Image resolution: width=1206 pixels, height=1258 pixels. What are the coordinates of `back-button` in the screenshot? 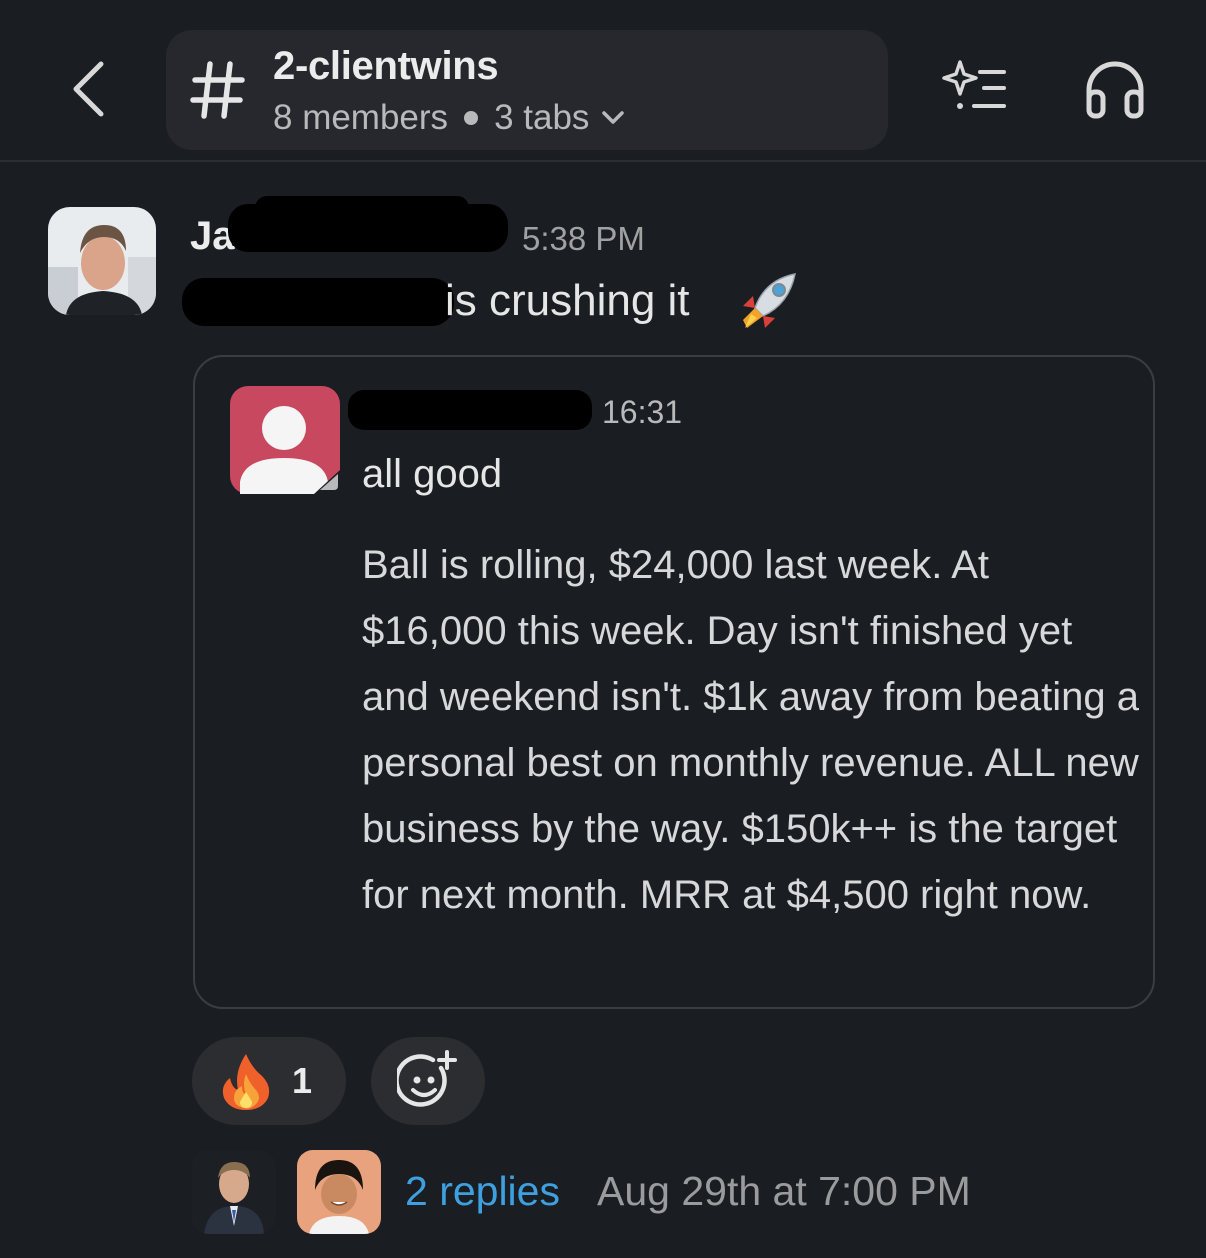 It's located at (88, 89).